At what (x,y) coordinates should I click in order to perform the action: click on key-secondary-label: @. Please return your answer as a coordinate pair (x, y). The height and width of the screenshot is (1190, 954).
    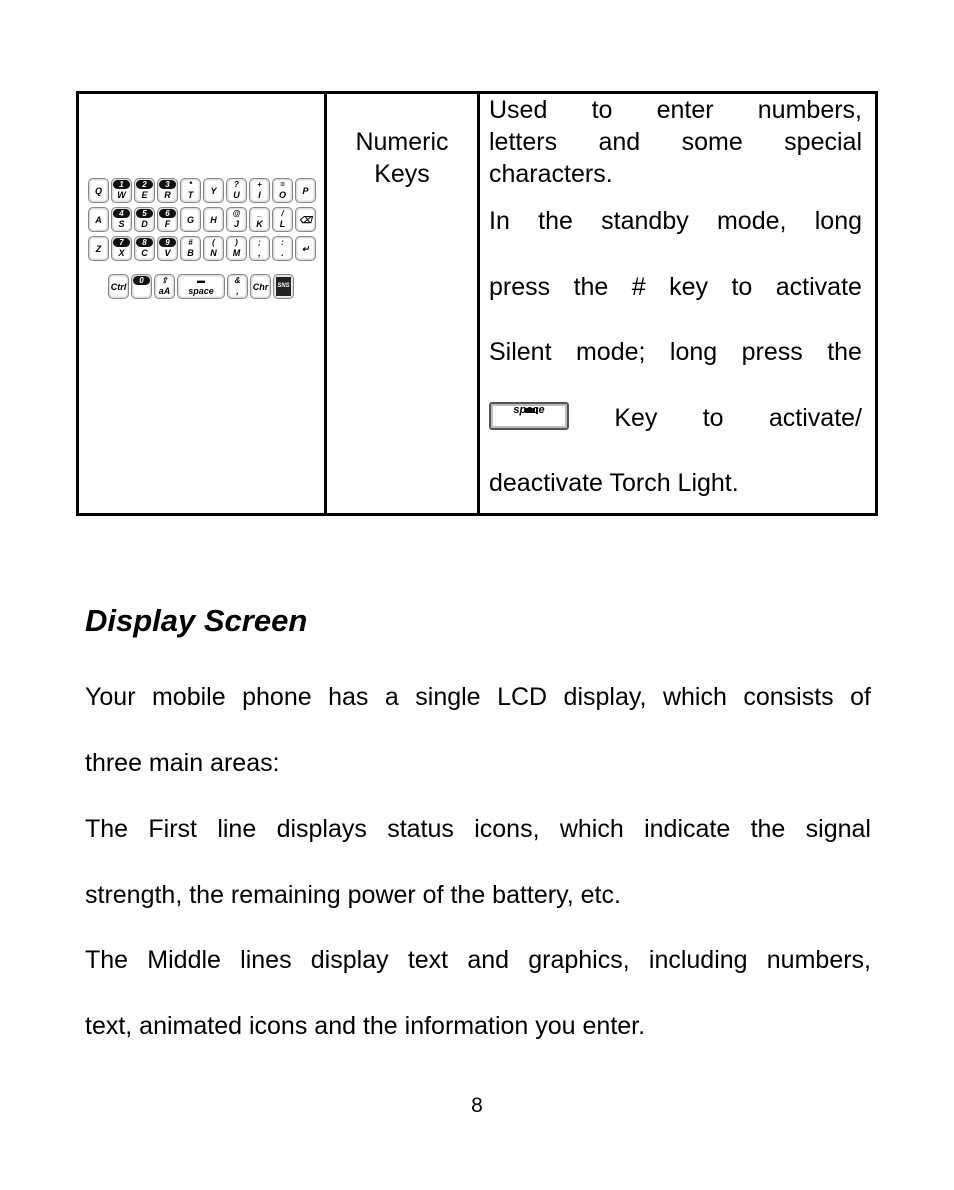
    Looking at the image, I should click on (236, 213).